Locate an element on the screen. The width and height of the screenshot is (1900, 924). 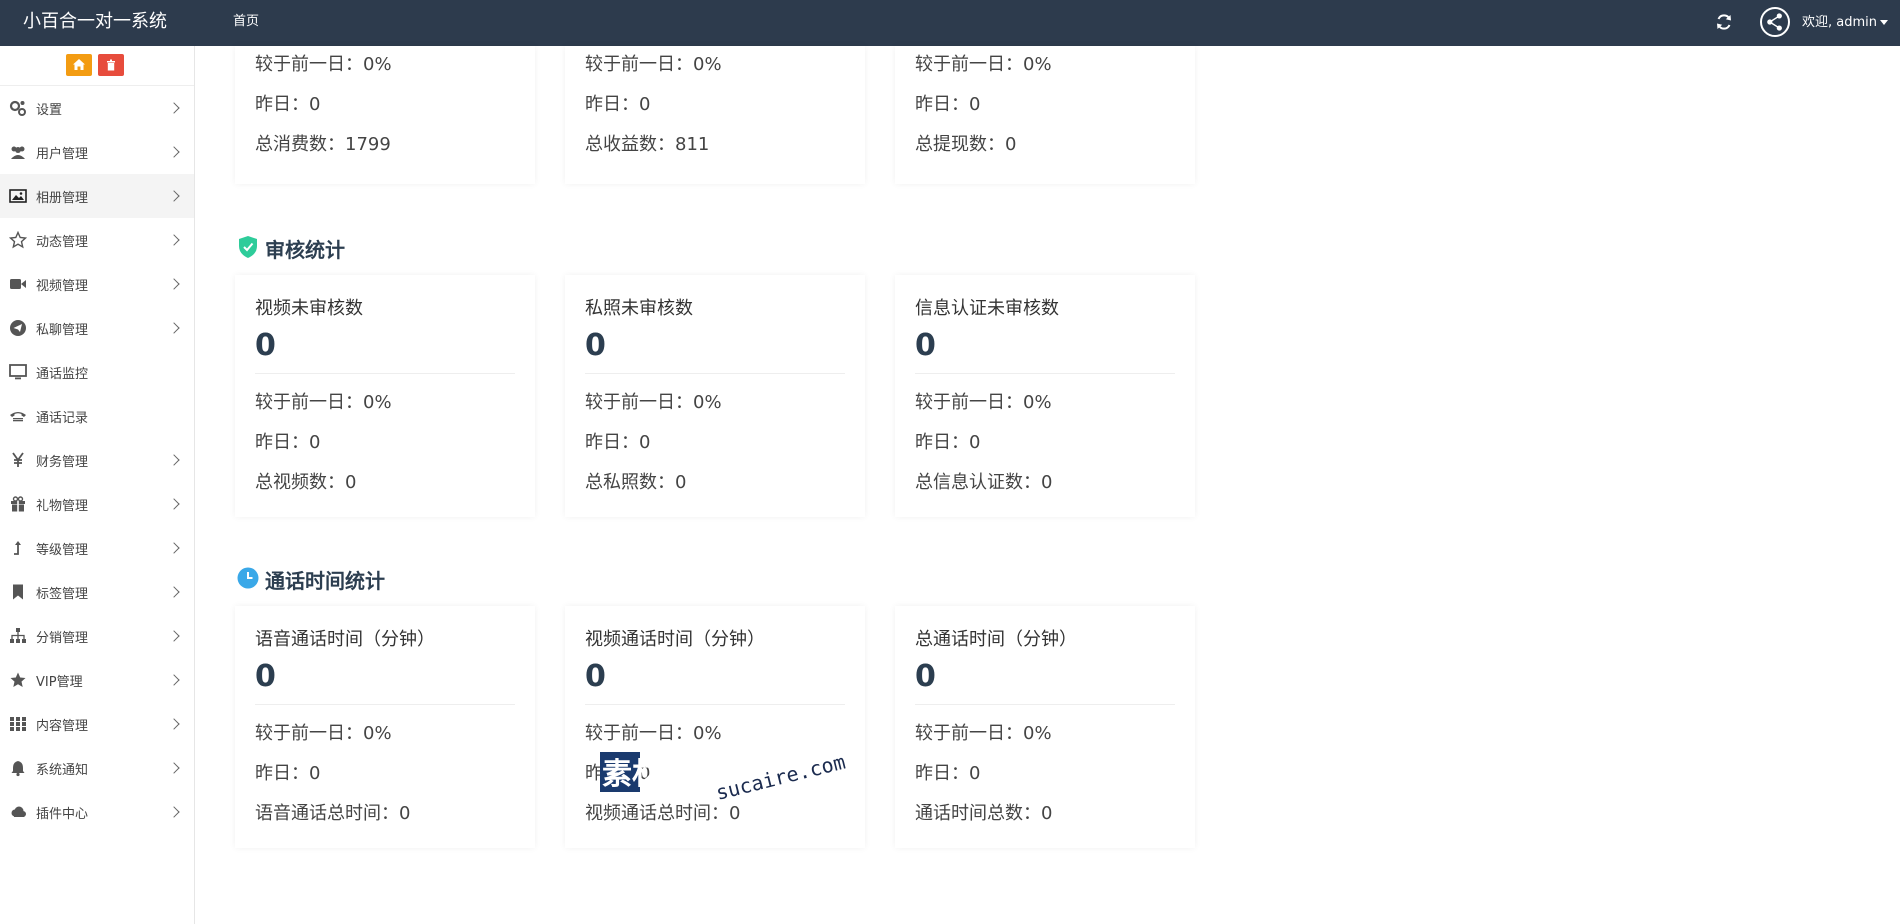
sidebar-item-label: 用户管理 is located at coordinates (62, 154).